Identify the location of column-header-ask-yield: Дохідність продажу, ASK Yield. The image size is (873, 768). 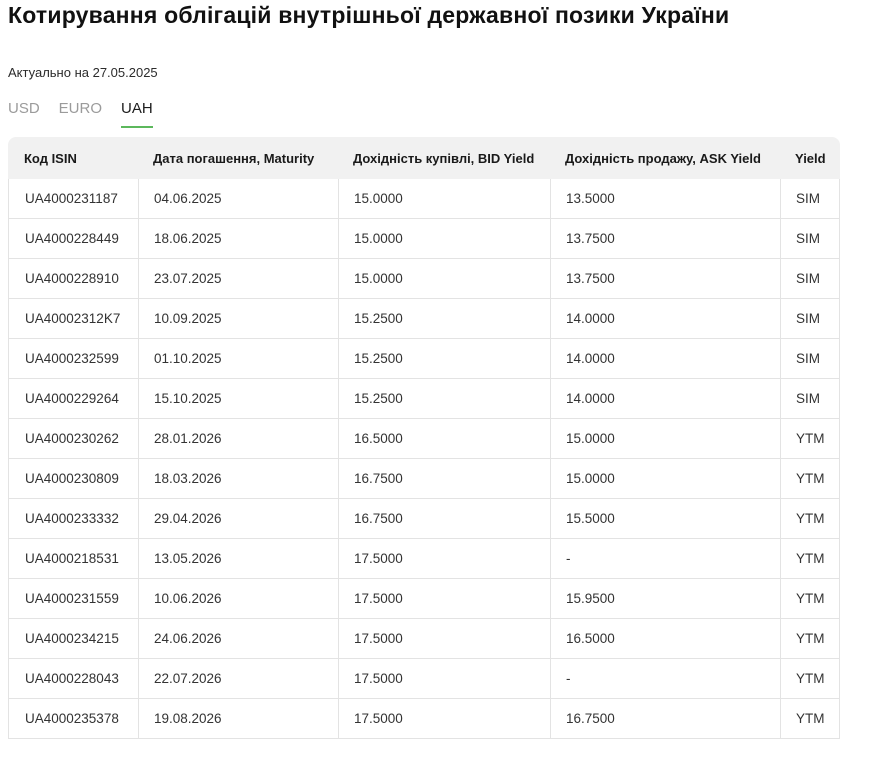
(665, 158).